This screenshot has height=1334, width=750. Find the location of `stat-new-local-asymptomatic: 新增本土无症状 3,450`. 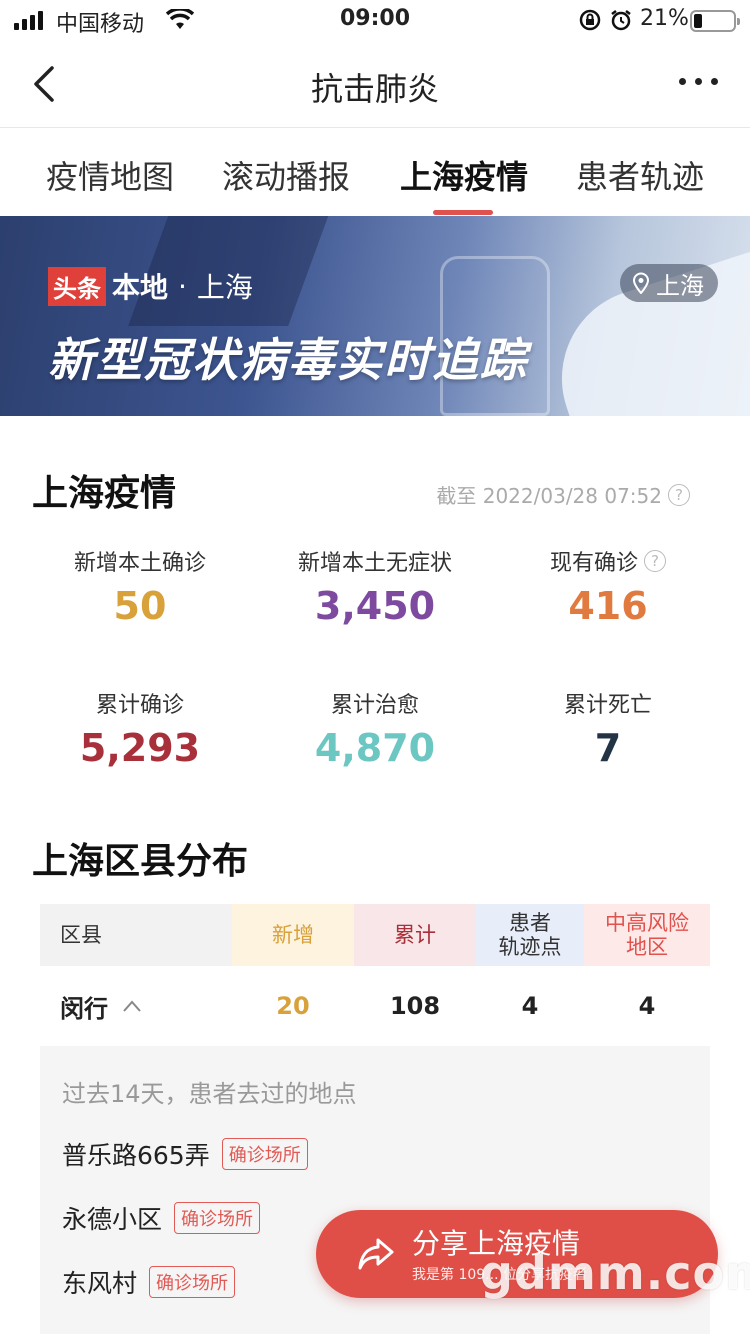

stat-new-local-asymptomatic: 新增本土无症状 3,450 is located at coordinates (375, 587).